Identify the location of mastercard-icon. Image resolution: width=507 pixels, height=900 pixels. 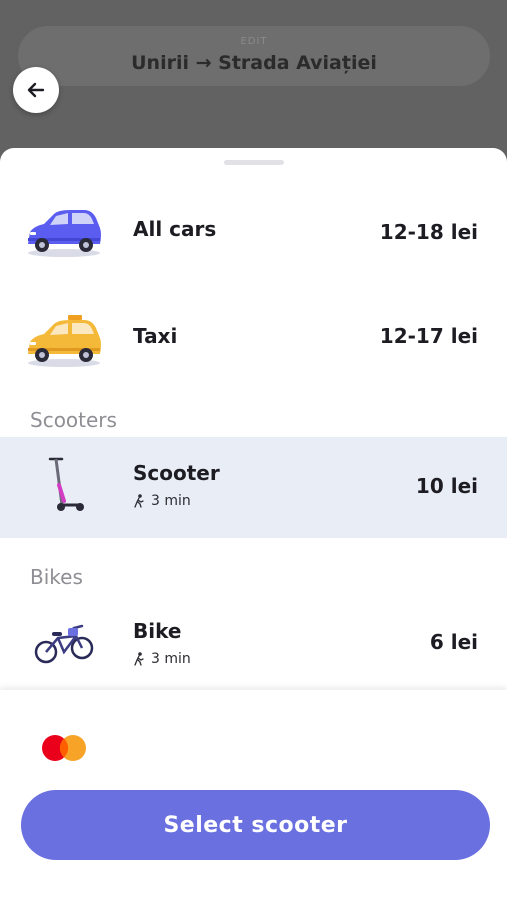
(64, 748).